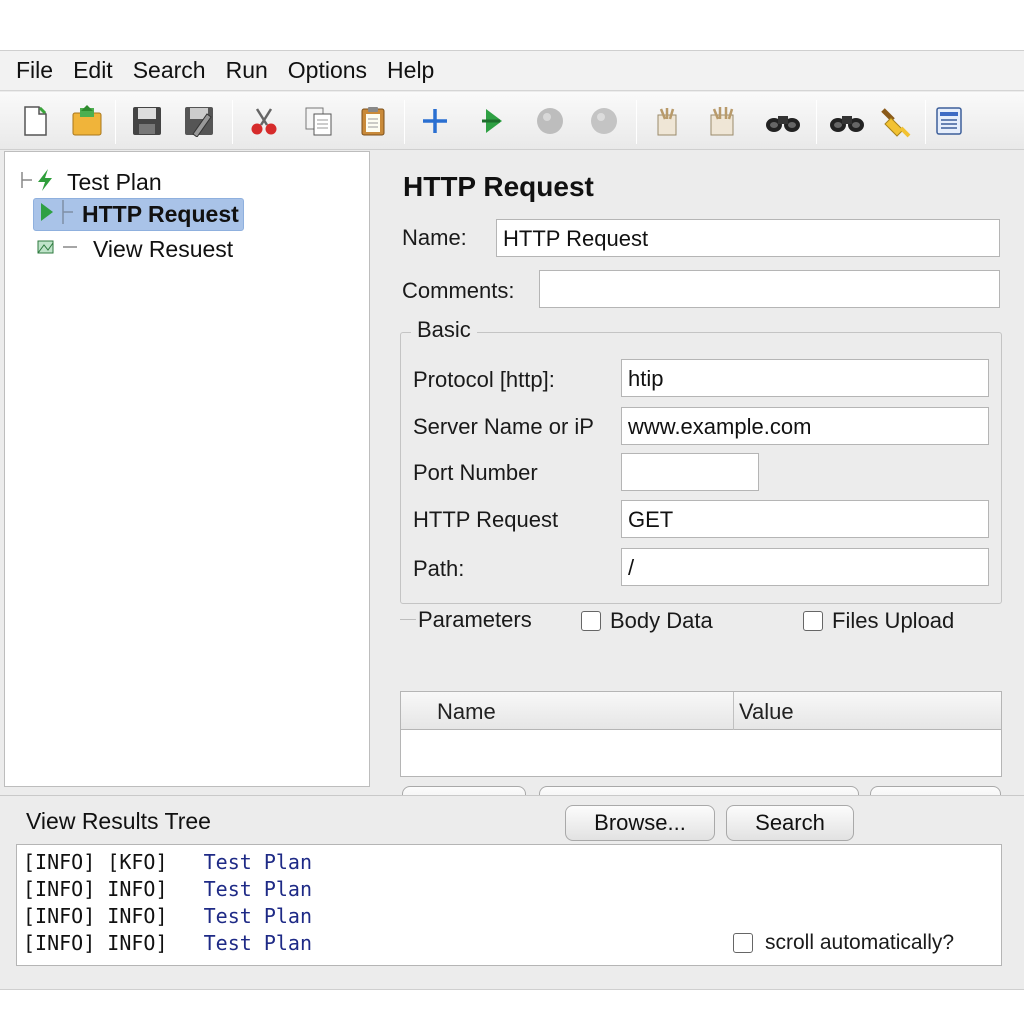 This screenshot has height=1024, width=1024. I want to click on port-field, so click(690, 472).